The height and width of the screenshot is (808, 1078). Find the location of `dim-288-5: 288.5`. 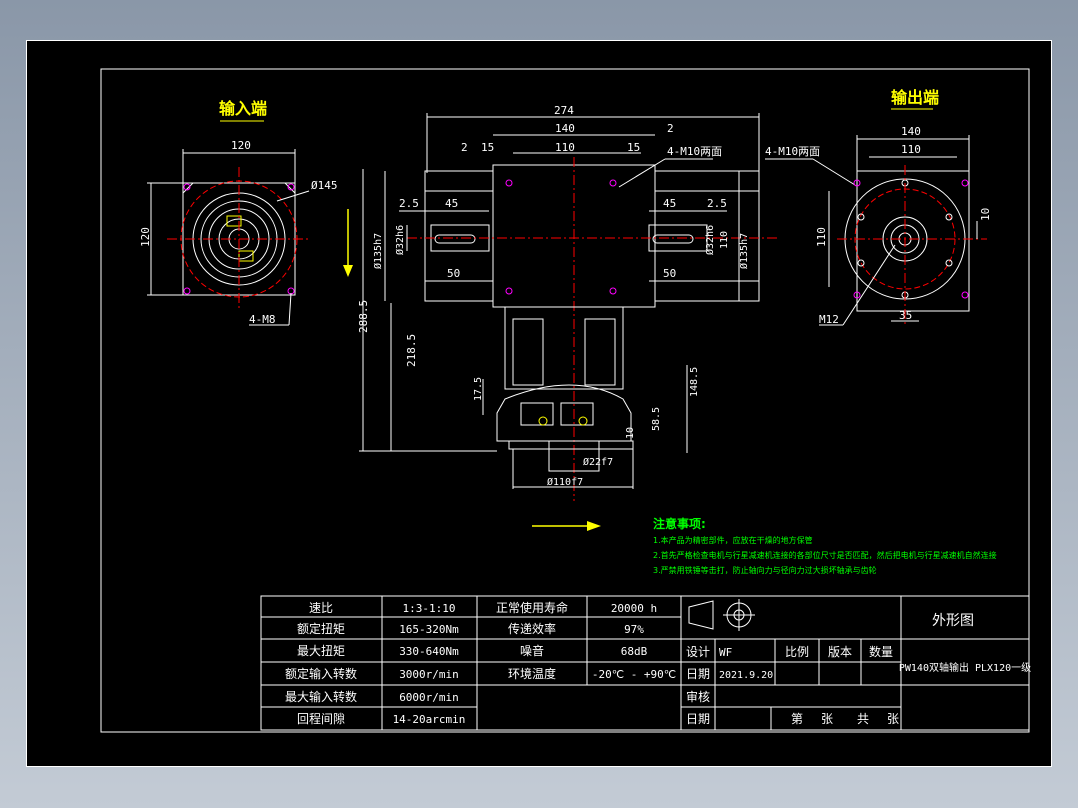

dim-288-5: 288.5 is located at coordinates (363, 316).